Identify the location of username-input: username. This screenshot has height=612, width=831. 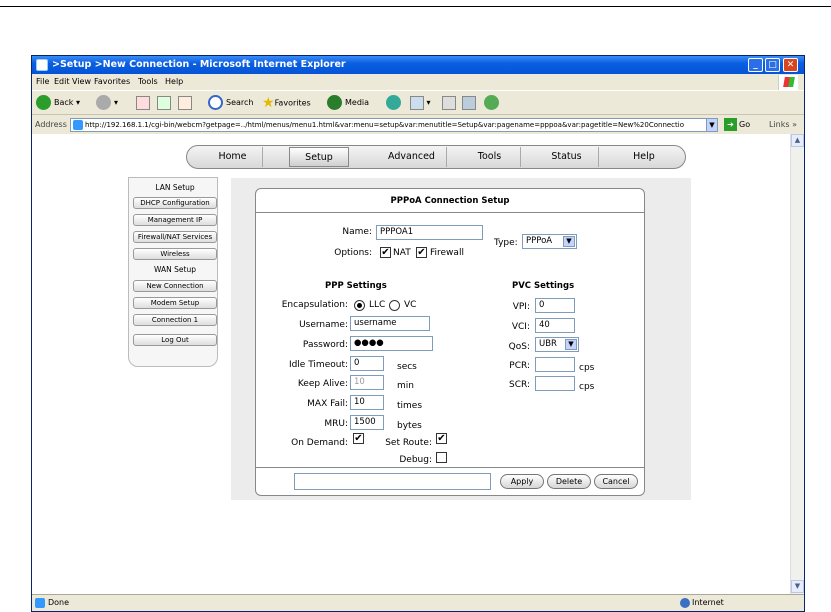
(390, 323).